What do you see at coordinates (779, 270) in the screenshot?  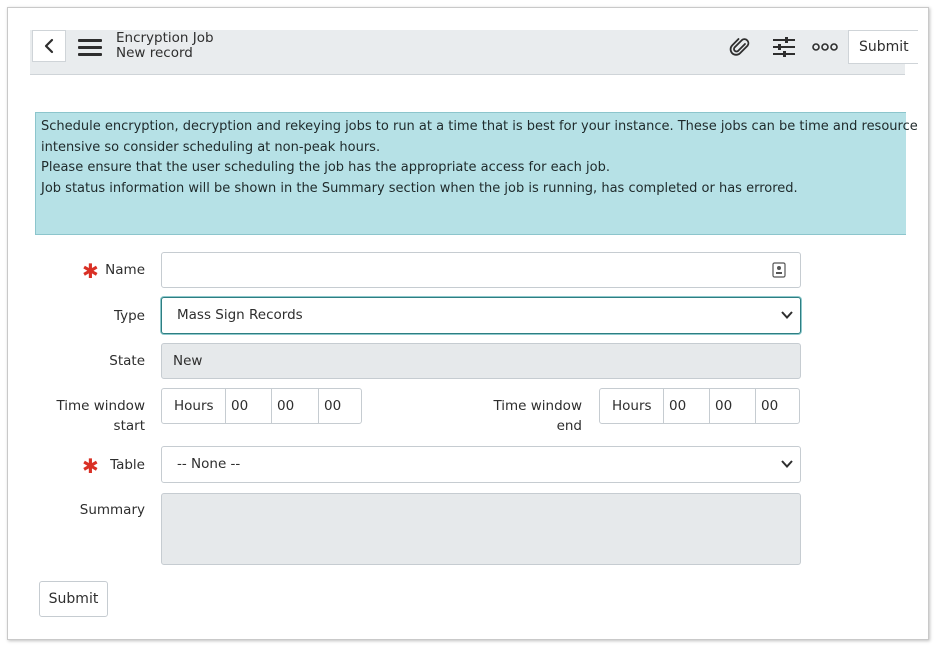 I see `contact-card-icon` at bounding box center [779, 270].